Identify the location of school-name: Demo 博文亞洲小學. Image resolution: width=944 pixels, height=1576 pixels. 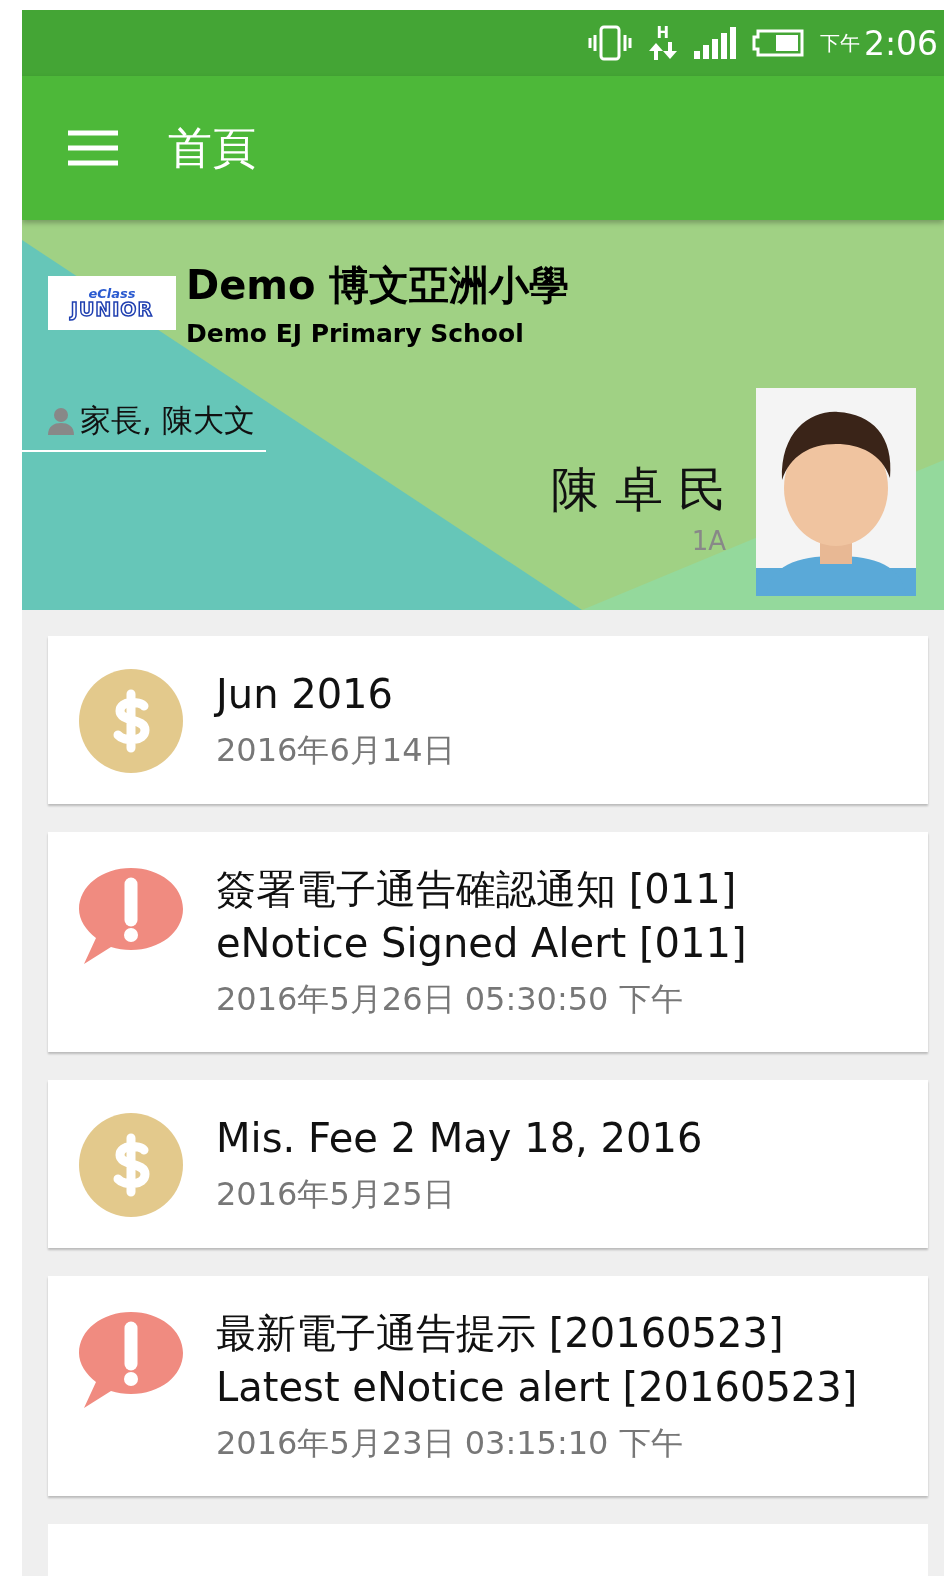
(378, 285).